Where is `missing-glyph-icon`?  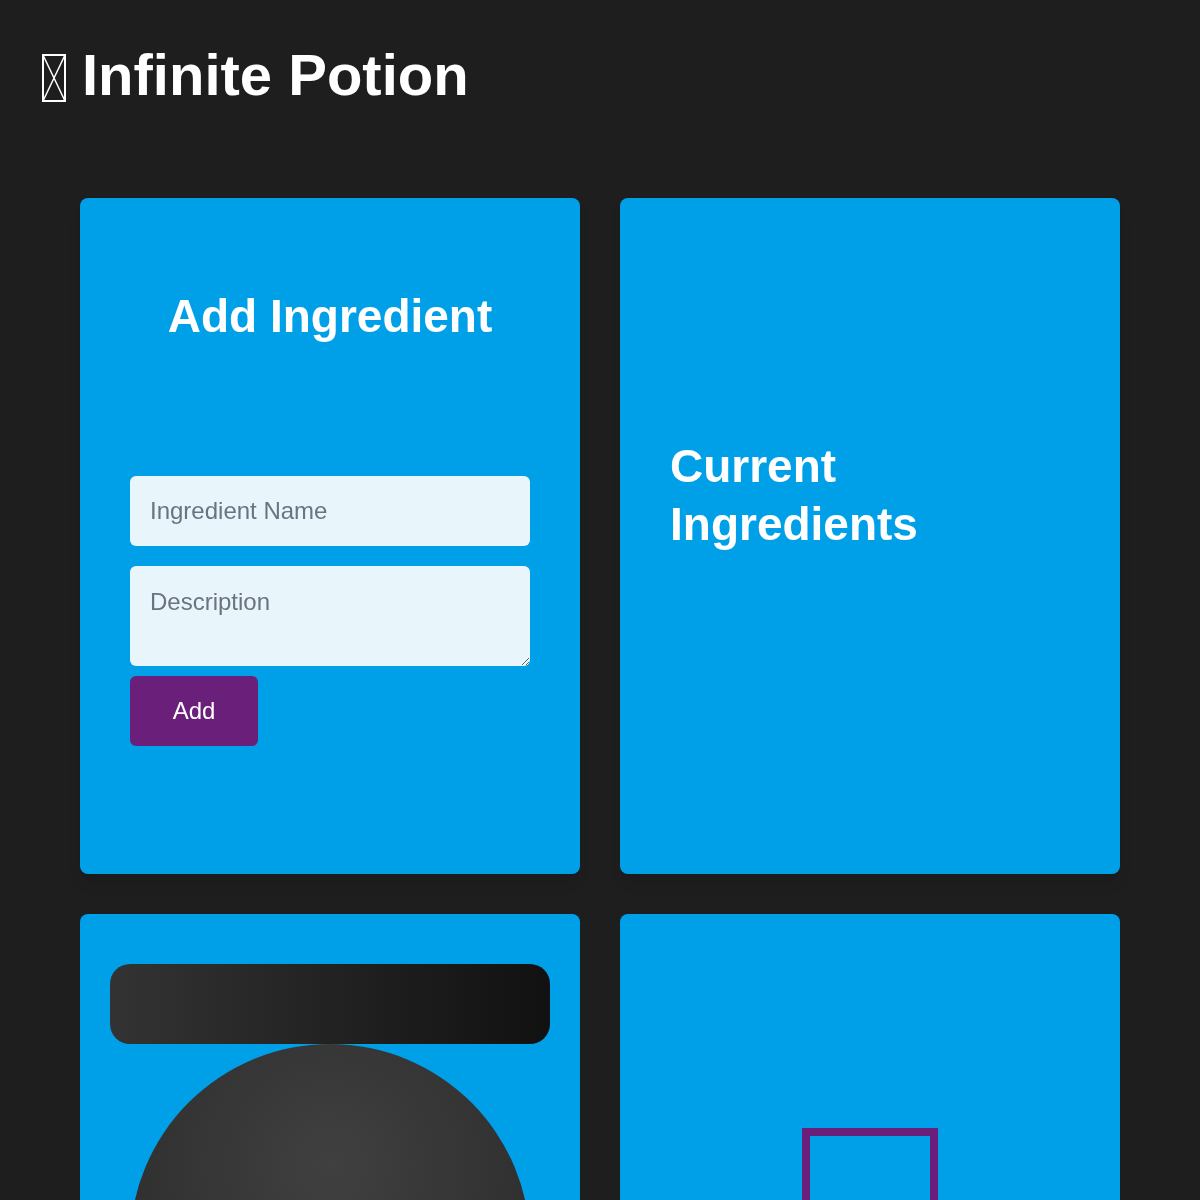 missing-glyph-icon is located at coordinates (54, 78).